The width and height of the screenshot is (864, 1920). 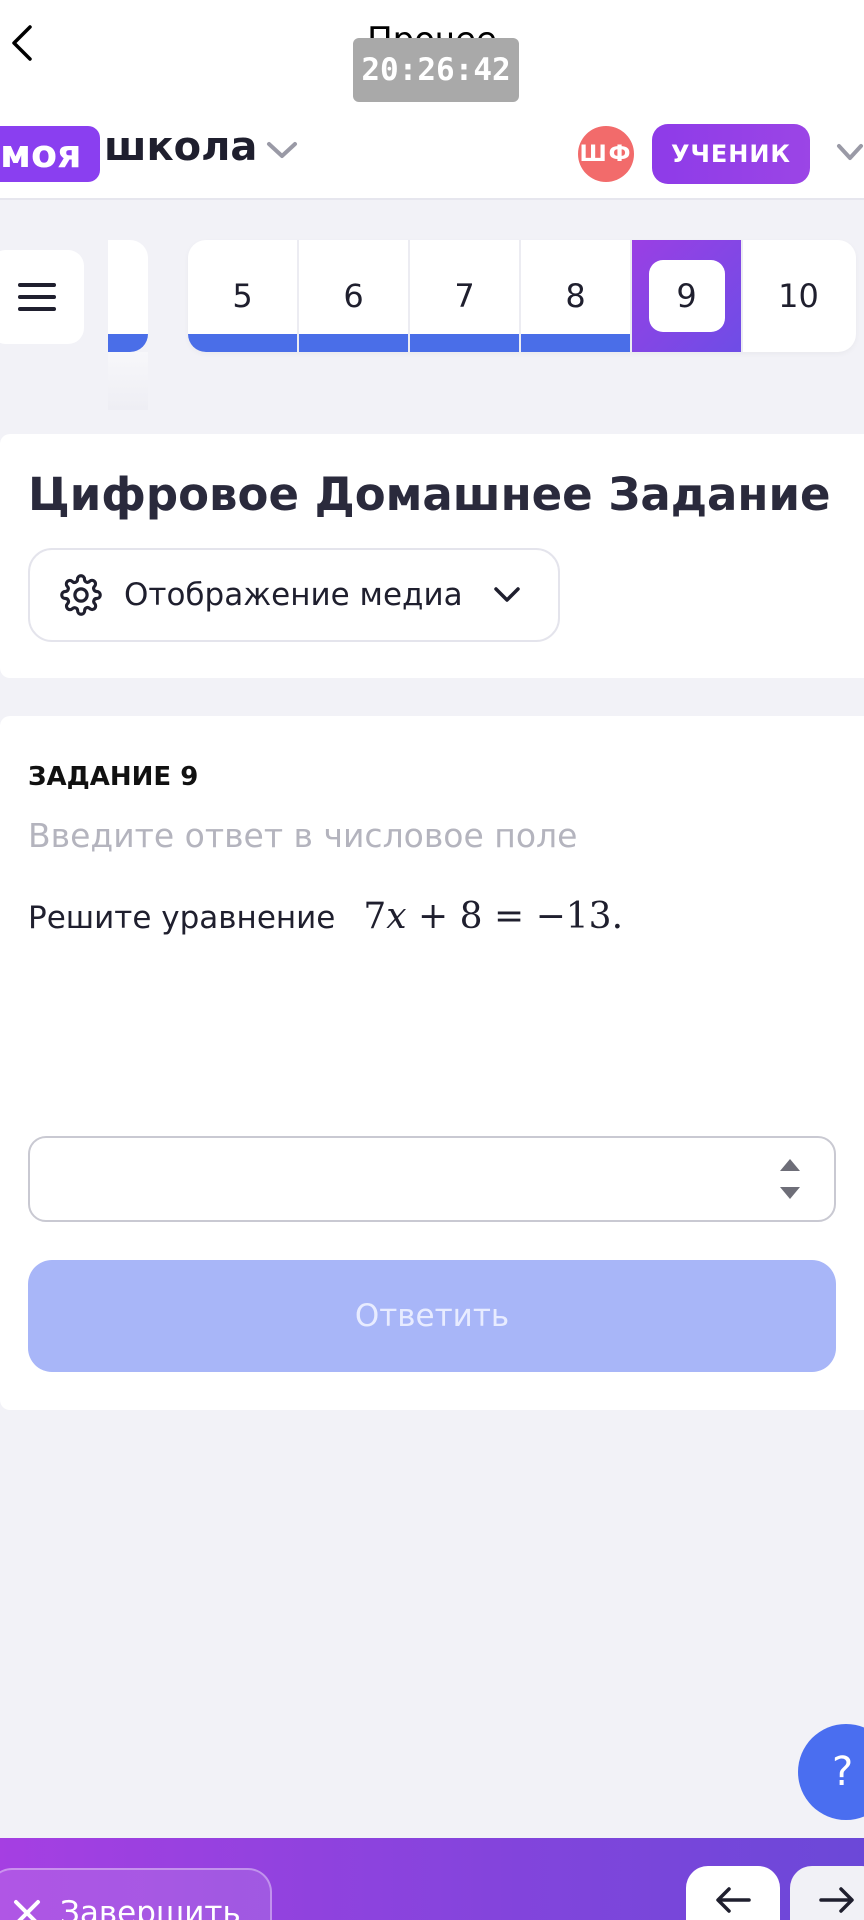 I want to click on task-number-strip: 5 6 7 8 9 10, so click(x=522, y=296).